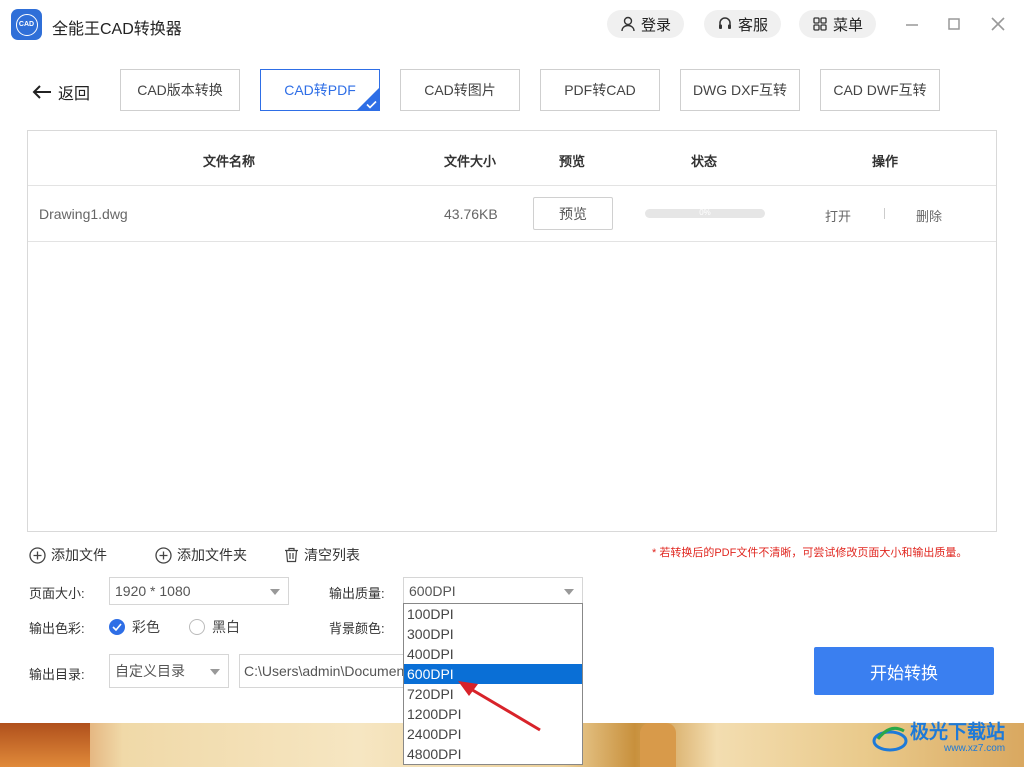  I want to click on header-file-name: 文件名称, so click(229, 161).